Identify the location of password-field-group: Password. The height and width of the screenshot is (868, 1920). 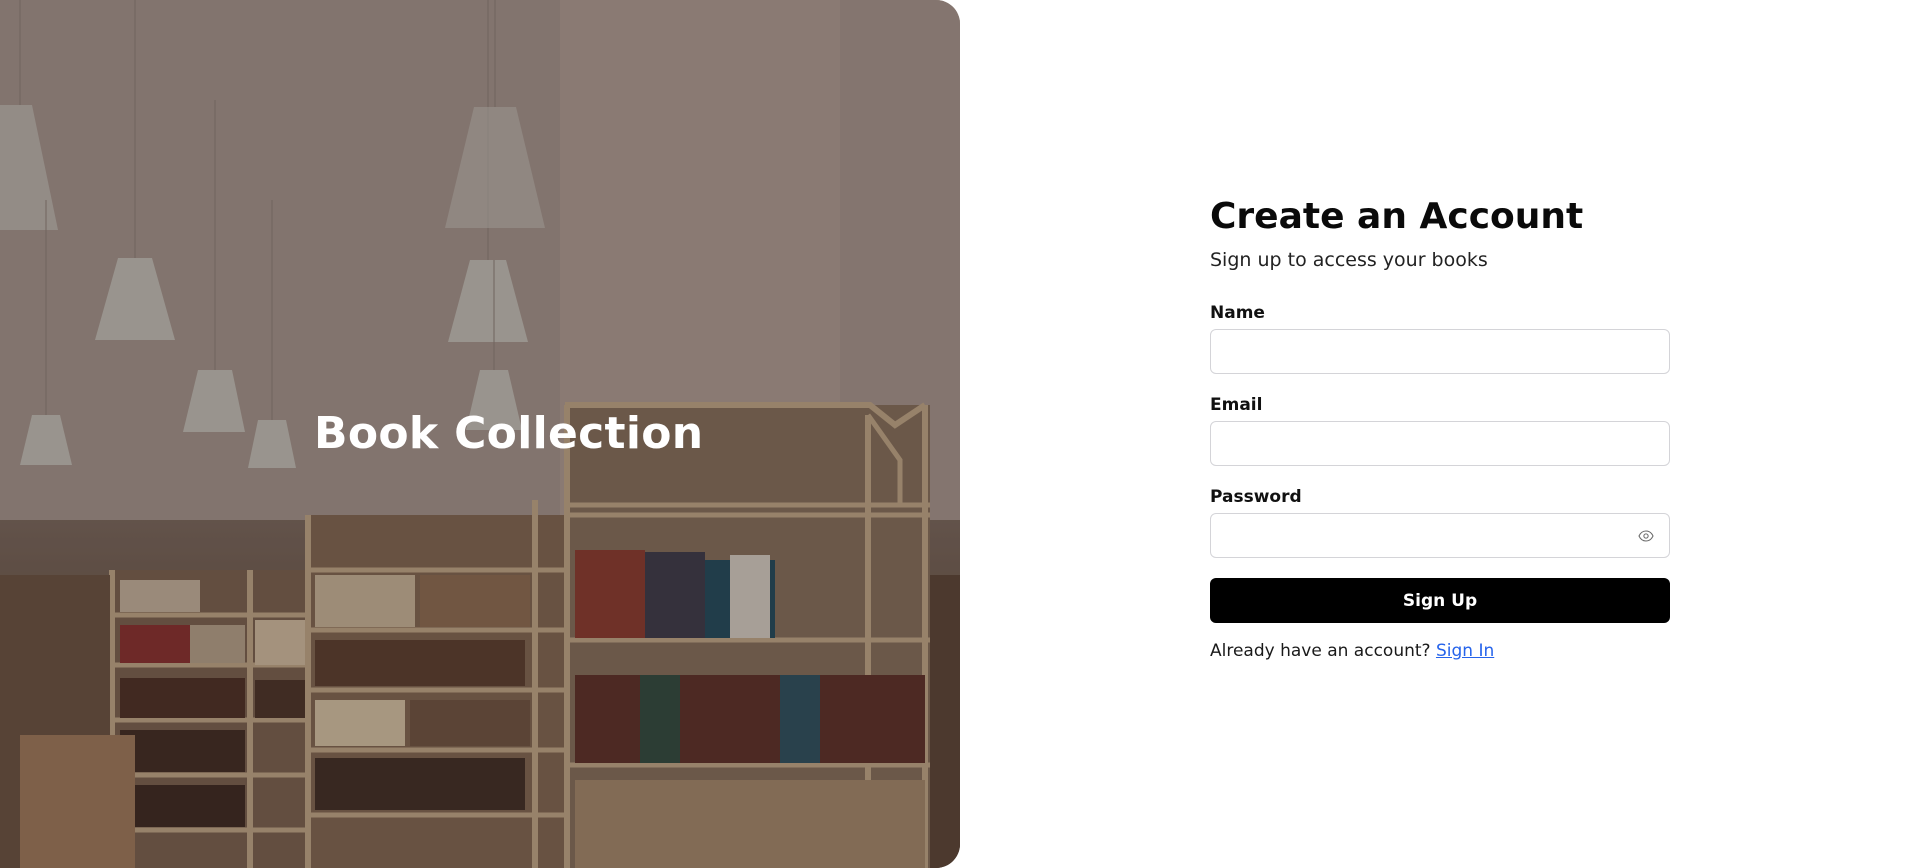
(1440, 522).